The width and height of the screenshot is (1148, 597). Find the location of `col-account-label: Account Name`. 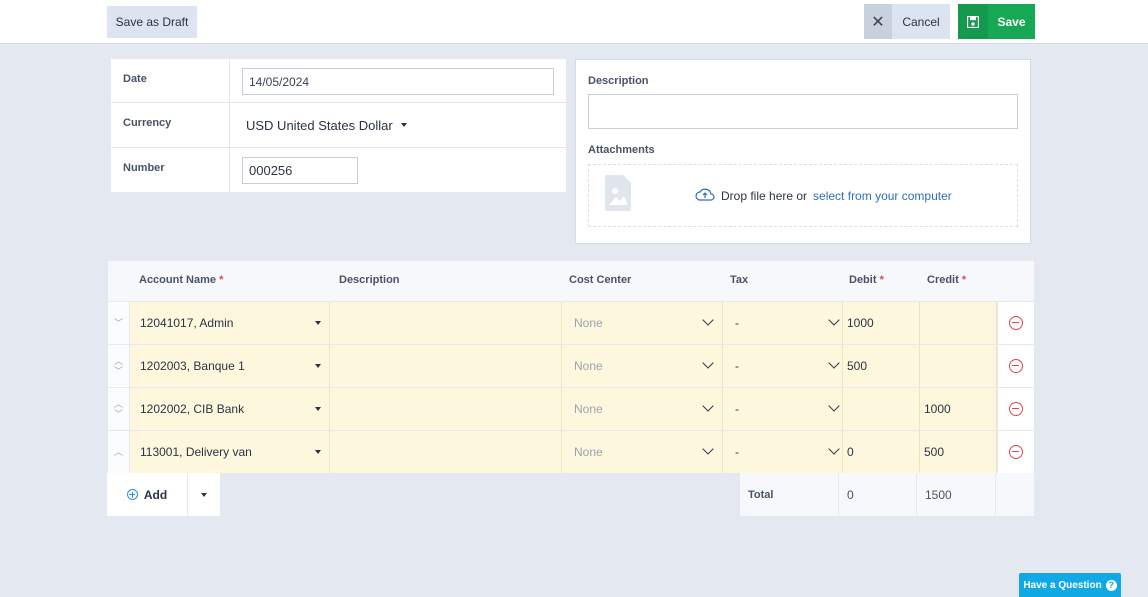

col-account-label: Account Name is located at coordinates (178, 280).